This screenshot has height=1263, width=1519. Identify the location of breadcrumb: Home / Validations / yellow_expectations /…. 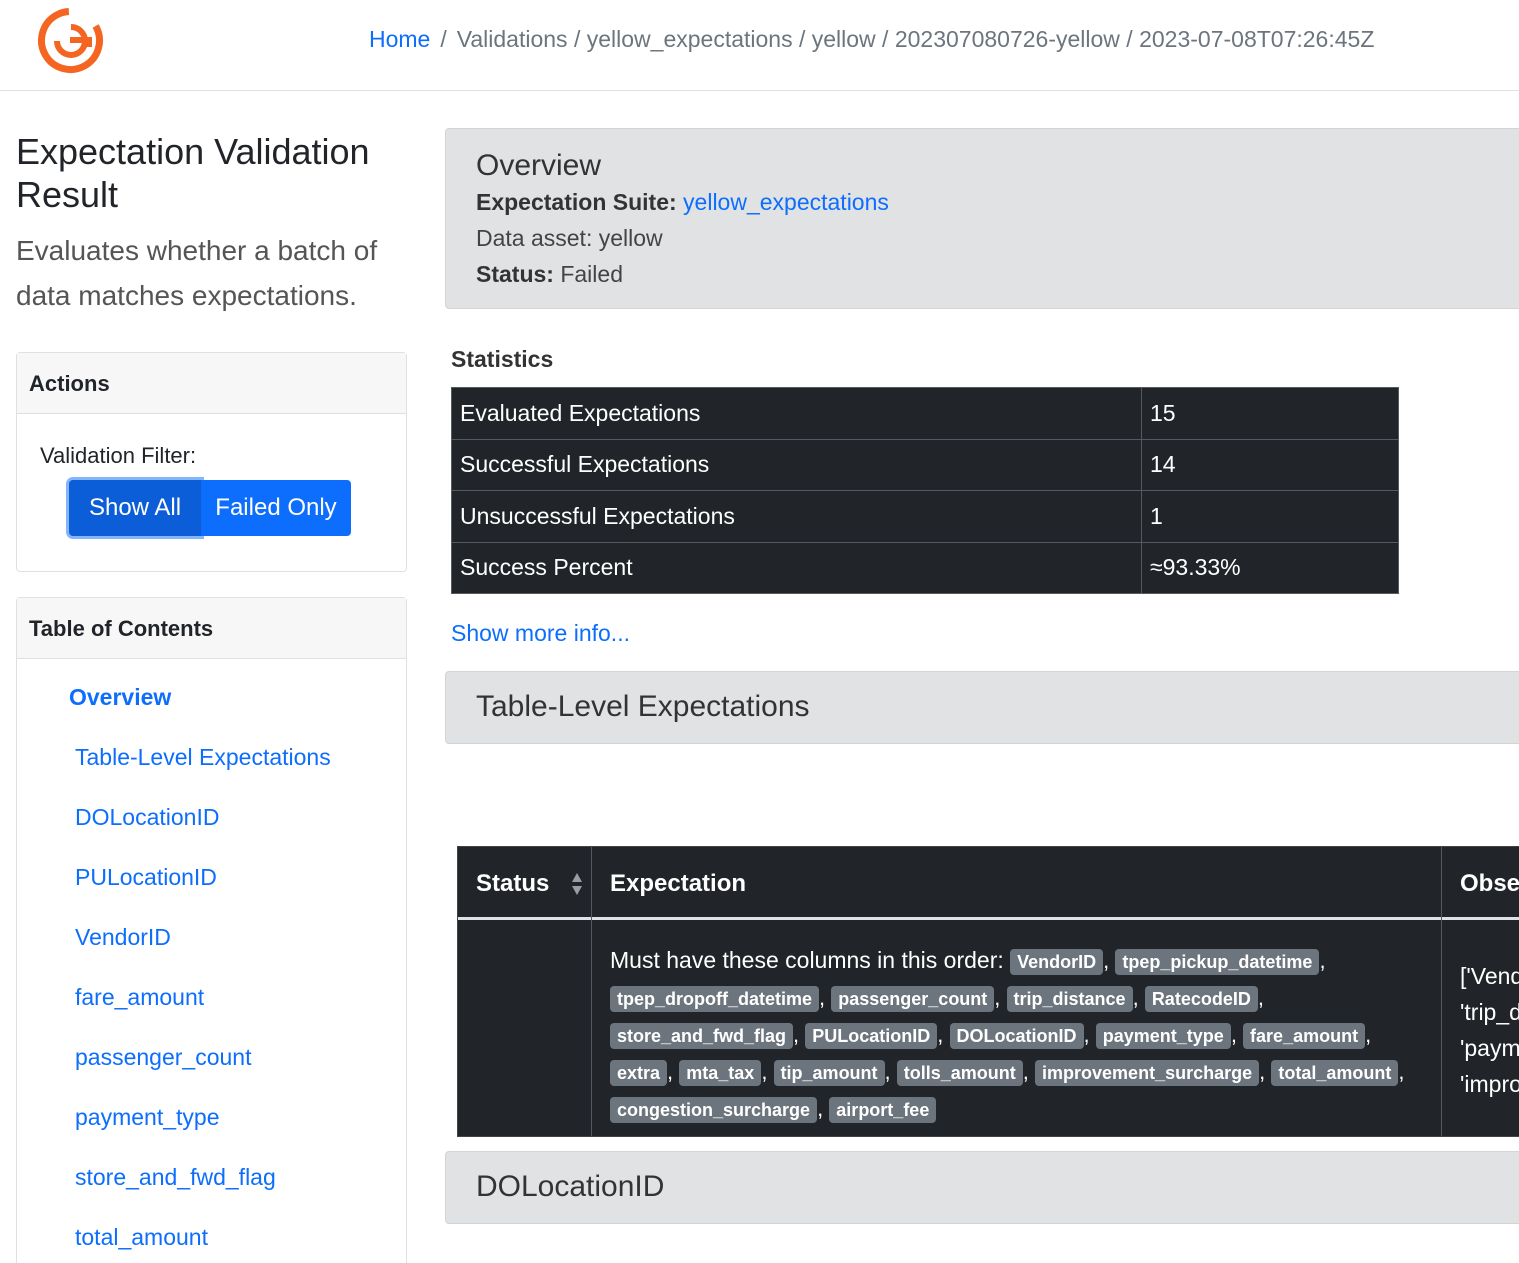
(872, 39).